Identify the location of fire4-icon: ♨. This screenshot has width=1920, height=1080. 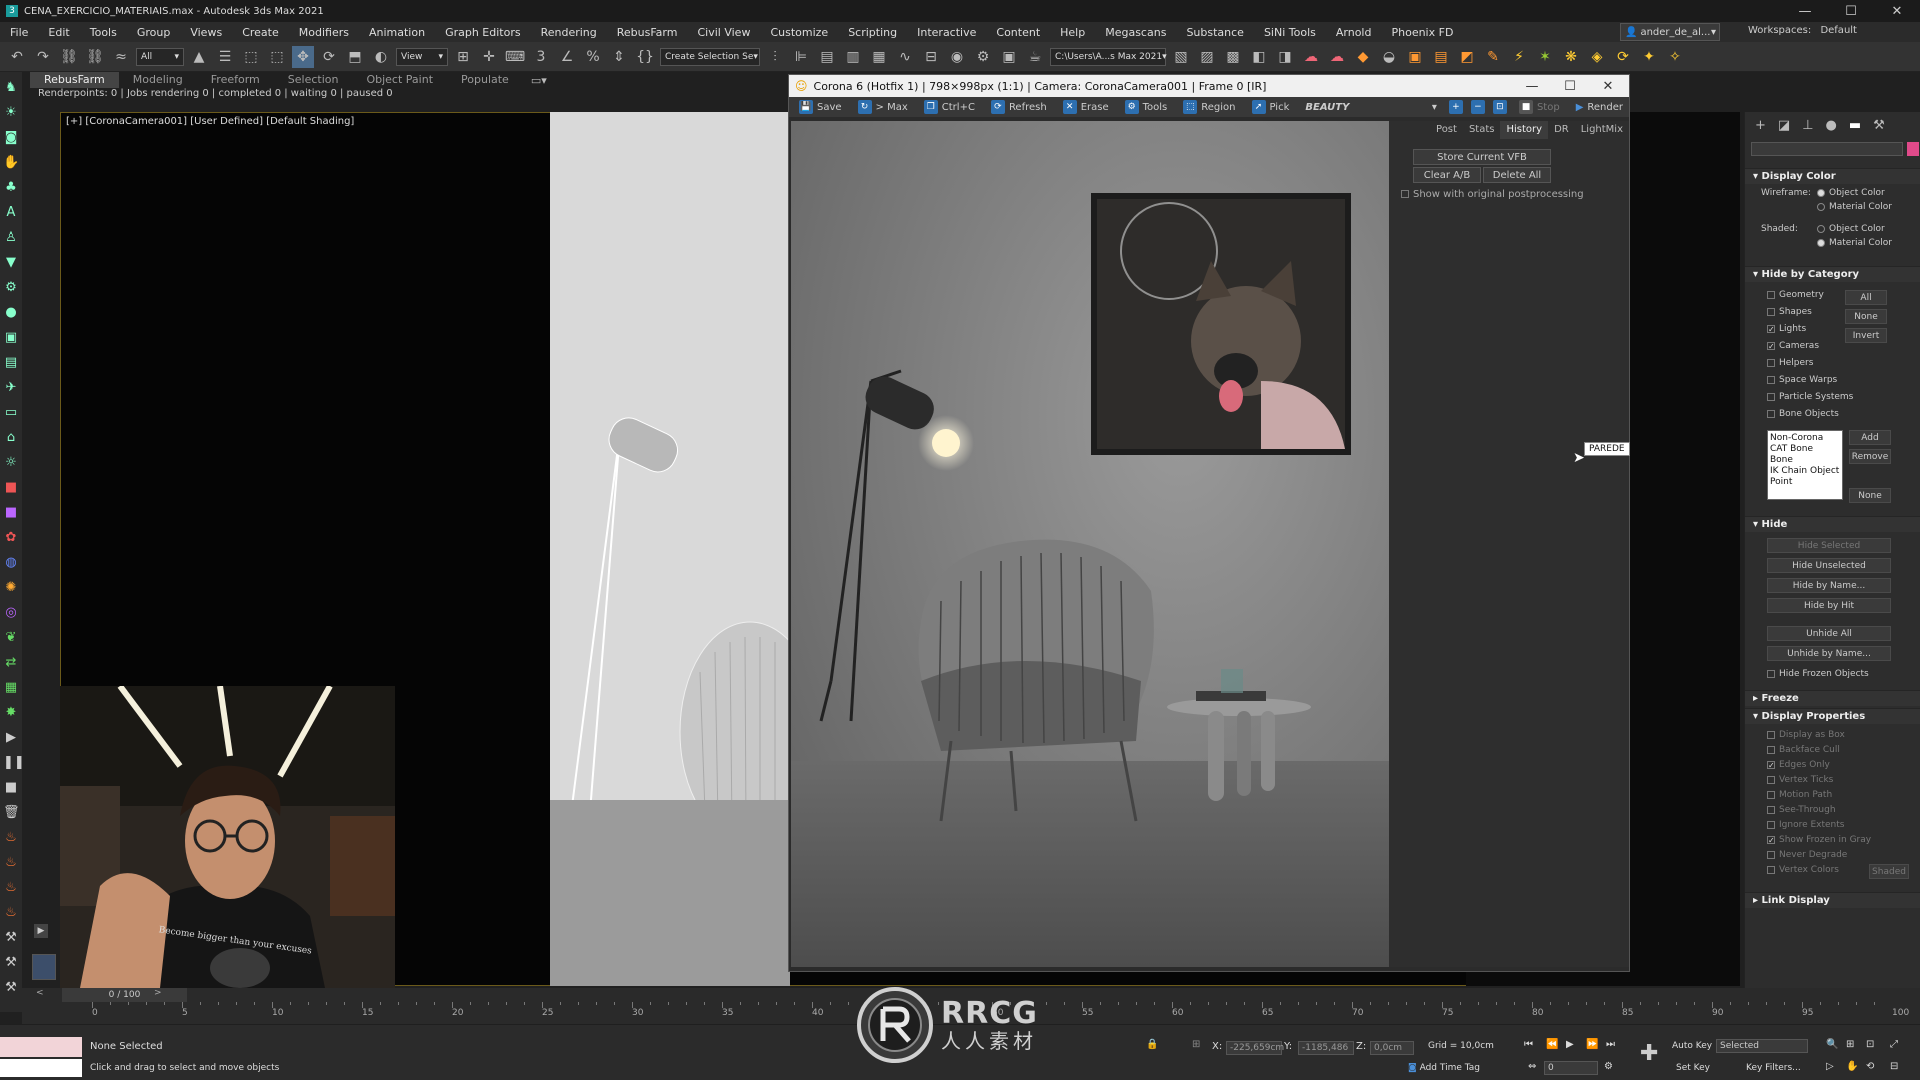
(11, 913).